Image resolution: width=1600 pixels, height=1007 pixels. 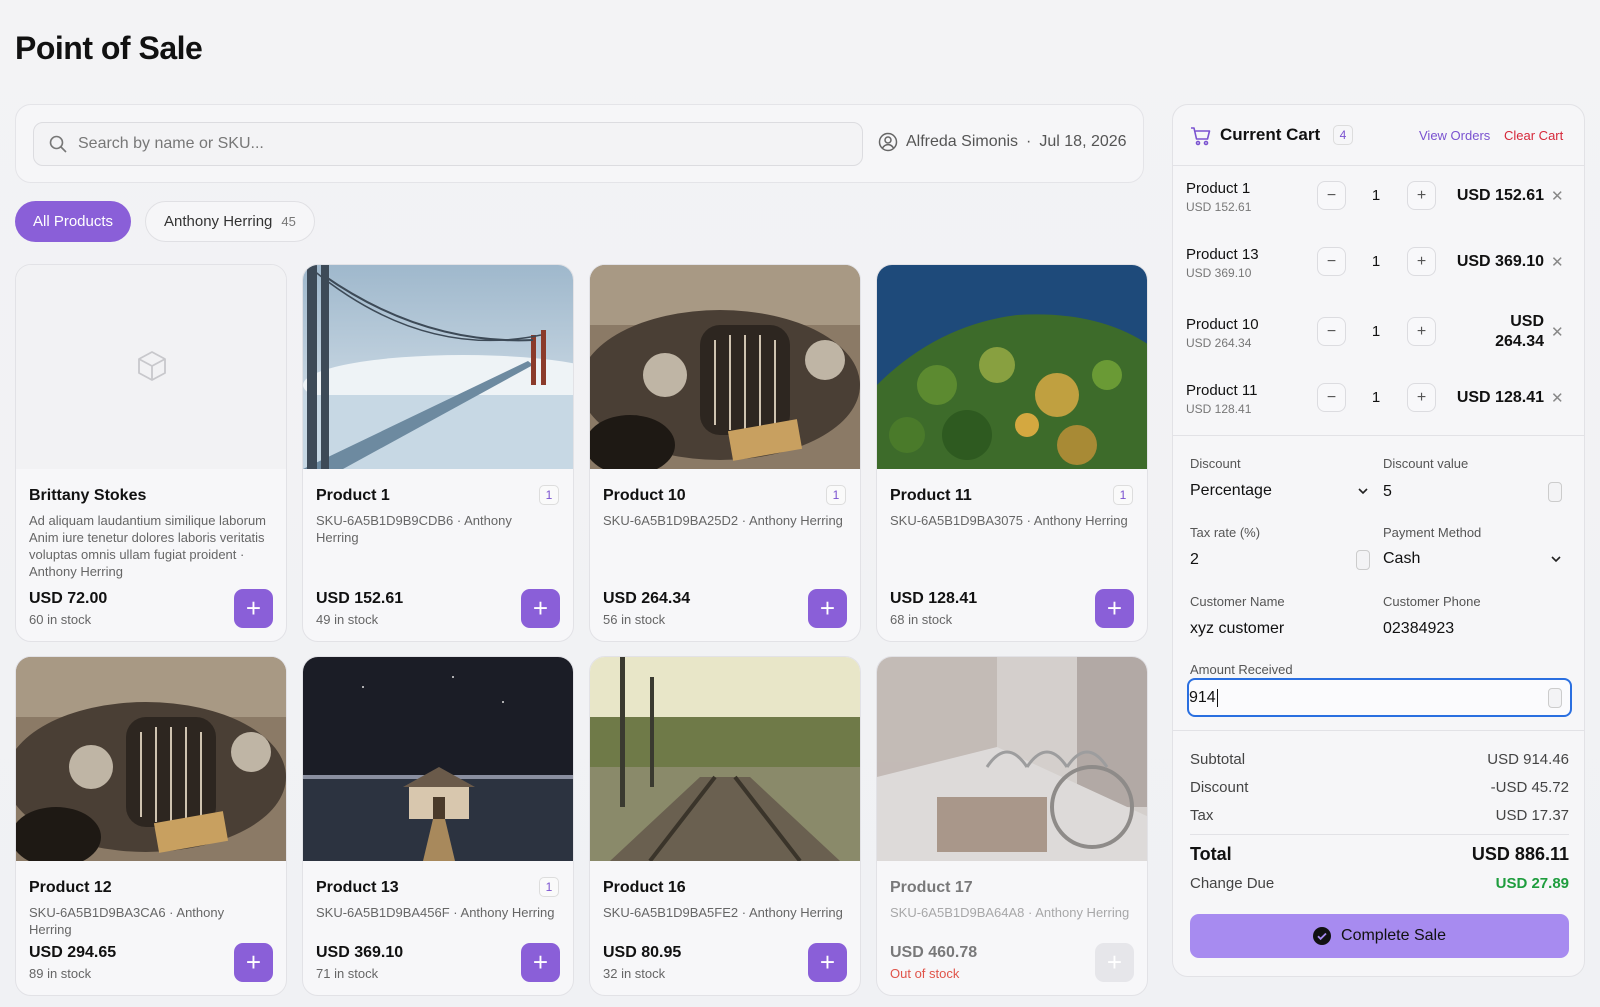 I want to click on total-row: Total USD 886.11, so click(x=1379, y=854).